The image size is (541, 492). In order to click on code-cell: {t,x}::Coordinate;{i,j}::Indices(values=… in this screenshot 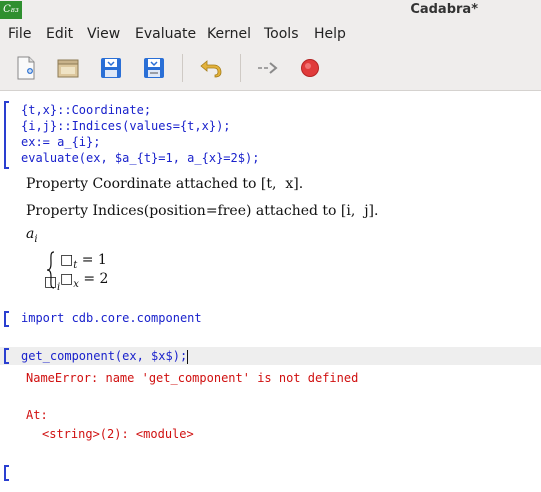, I will do `click(140, 134)`.